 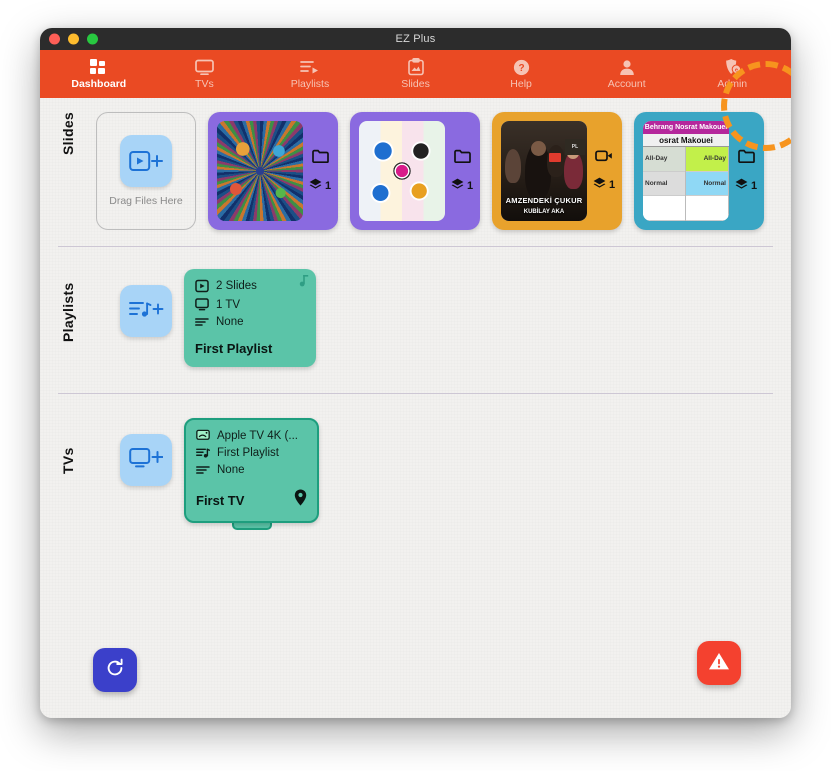 What do you see at coordinates (68, 461) in the screenshot?
I see `tvs-section-label: TVs` at bounding box center [68, 461].